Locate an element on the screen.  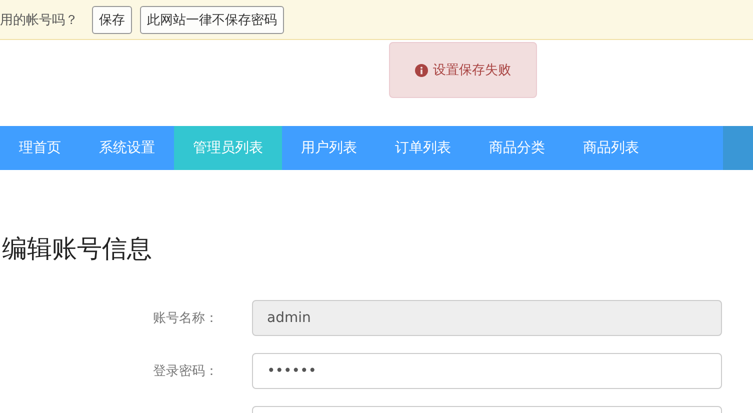
nav-tab: 理首页 is located at coordinates (40, 148).